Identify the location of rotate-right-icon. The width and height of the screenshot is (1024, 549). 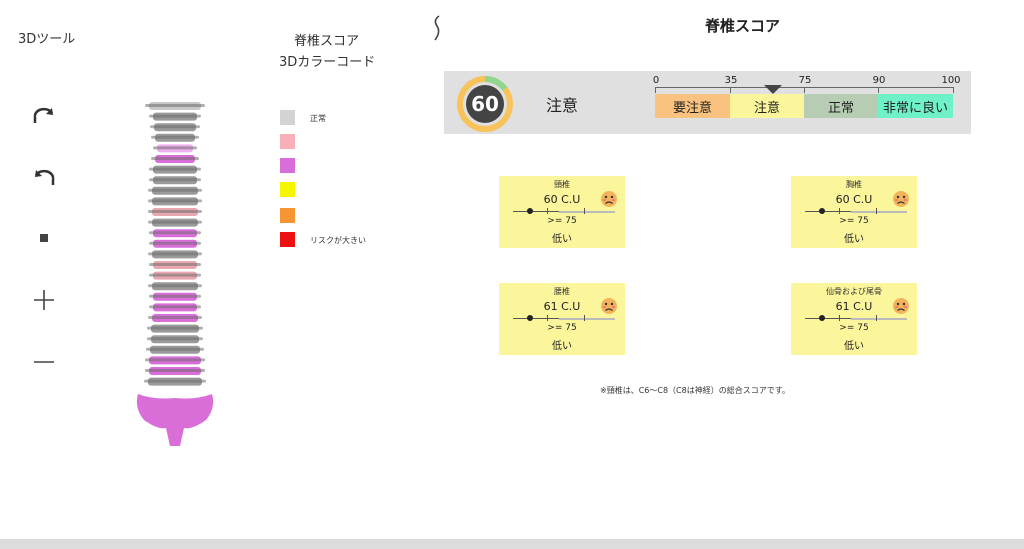
(43, 115).